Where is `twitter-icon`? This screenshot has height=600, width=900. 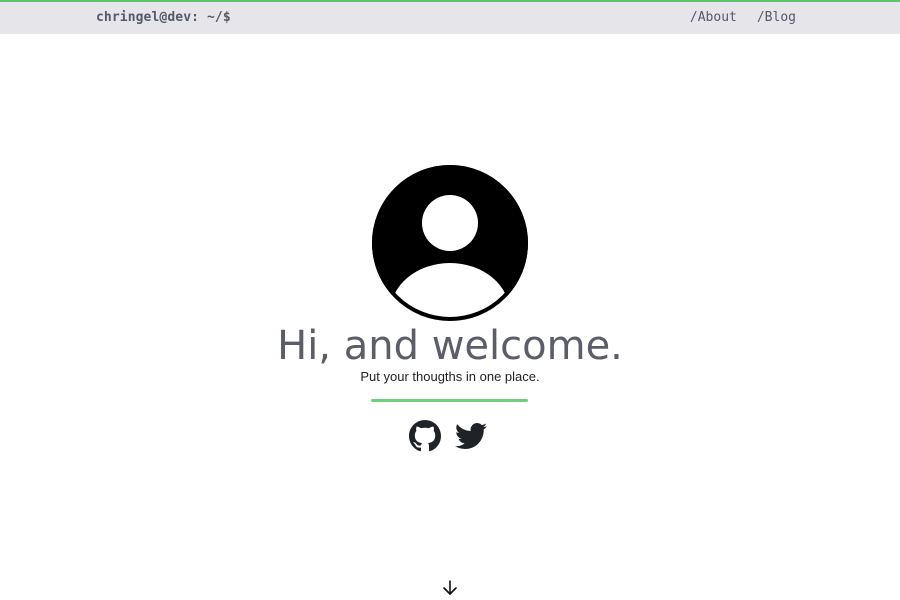 twitter-icon is located at coordinates (471, 436).